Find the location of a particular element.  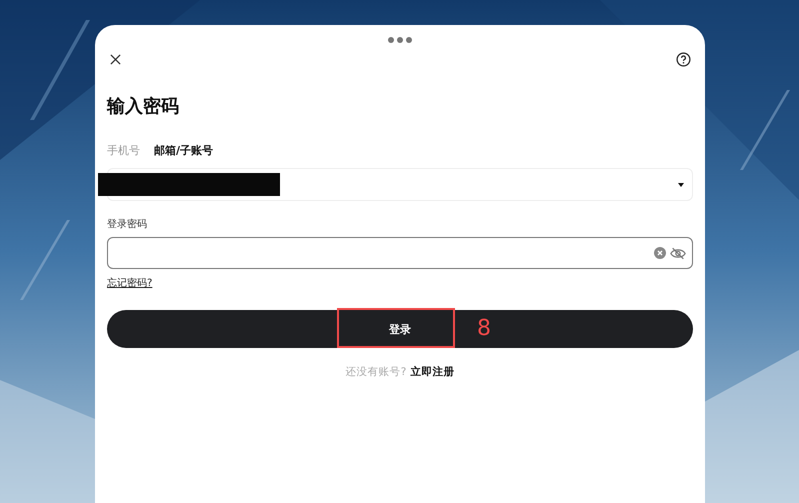

field-label: 登录密码 is located at coordinates (127, 224).